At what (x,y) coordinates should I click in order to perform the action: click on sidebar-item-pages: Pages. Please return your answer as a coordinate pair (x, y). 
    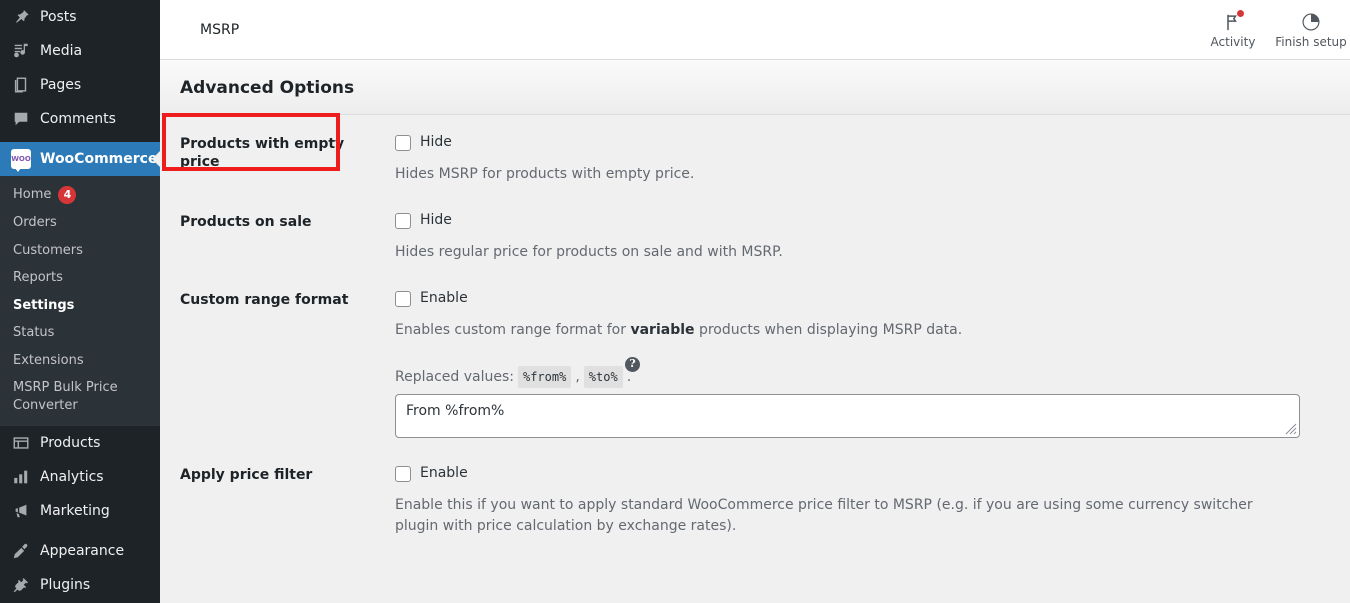
    Looking at the image, I should click on (80, 85).